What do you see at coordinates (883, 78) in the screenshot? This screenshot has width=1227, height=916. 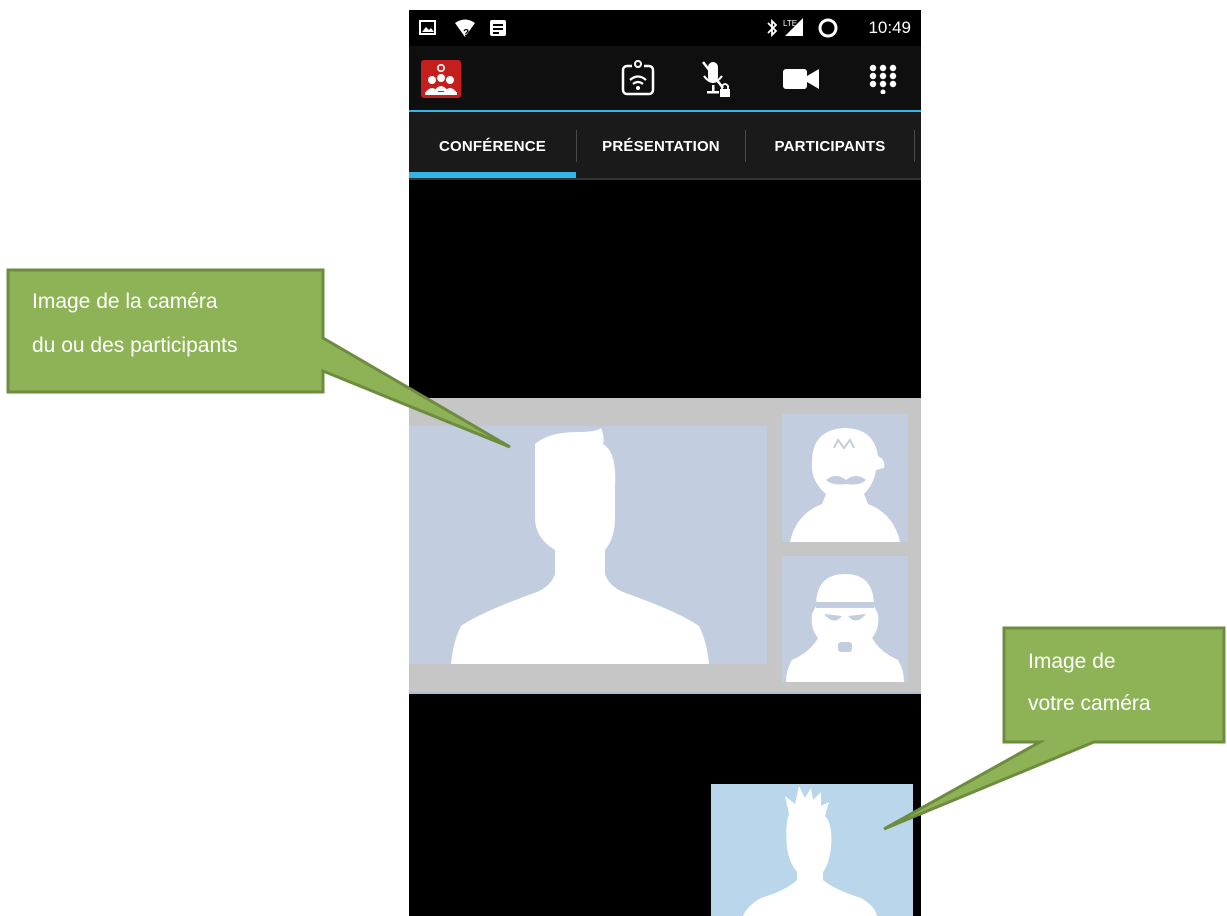 I see `dialpad-grid-icon` at bounding box center [883, 78].